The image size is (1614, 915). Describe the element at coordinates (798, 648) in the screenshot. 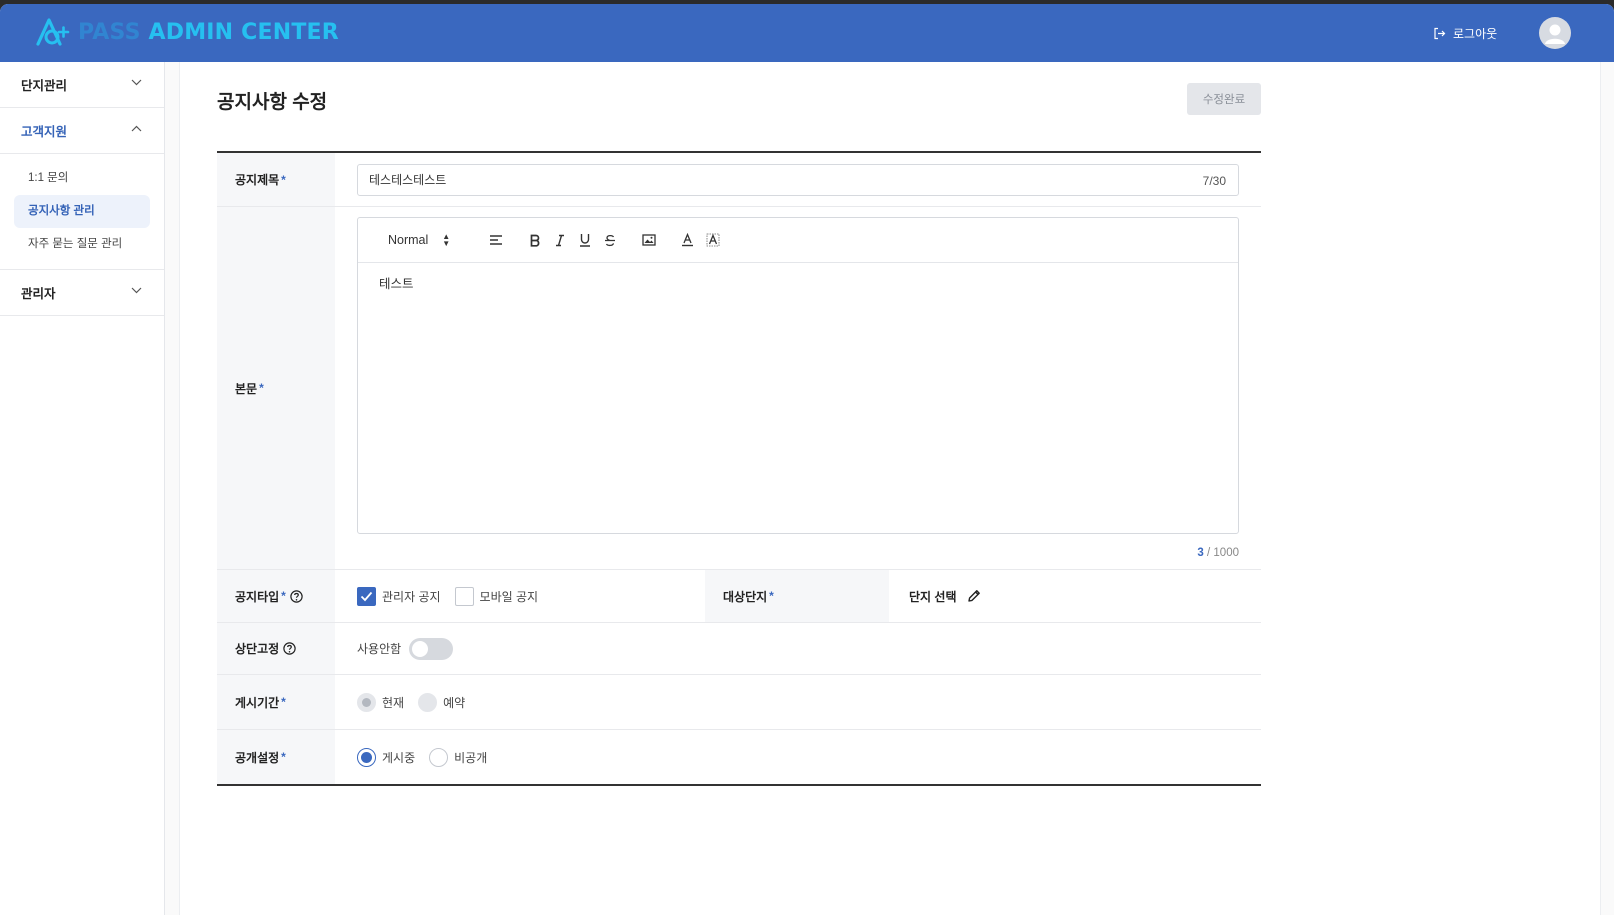

I see `pin-cell: 사용안함` at that location.